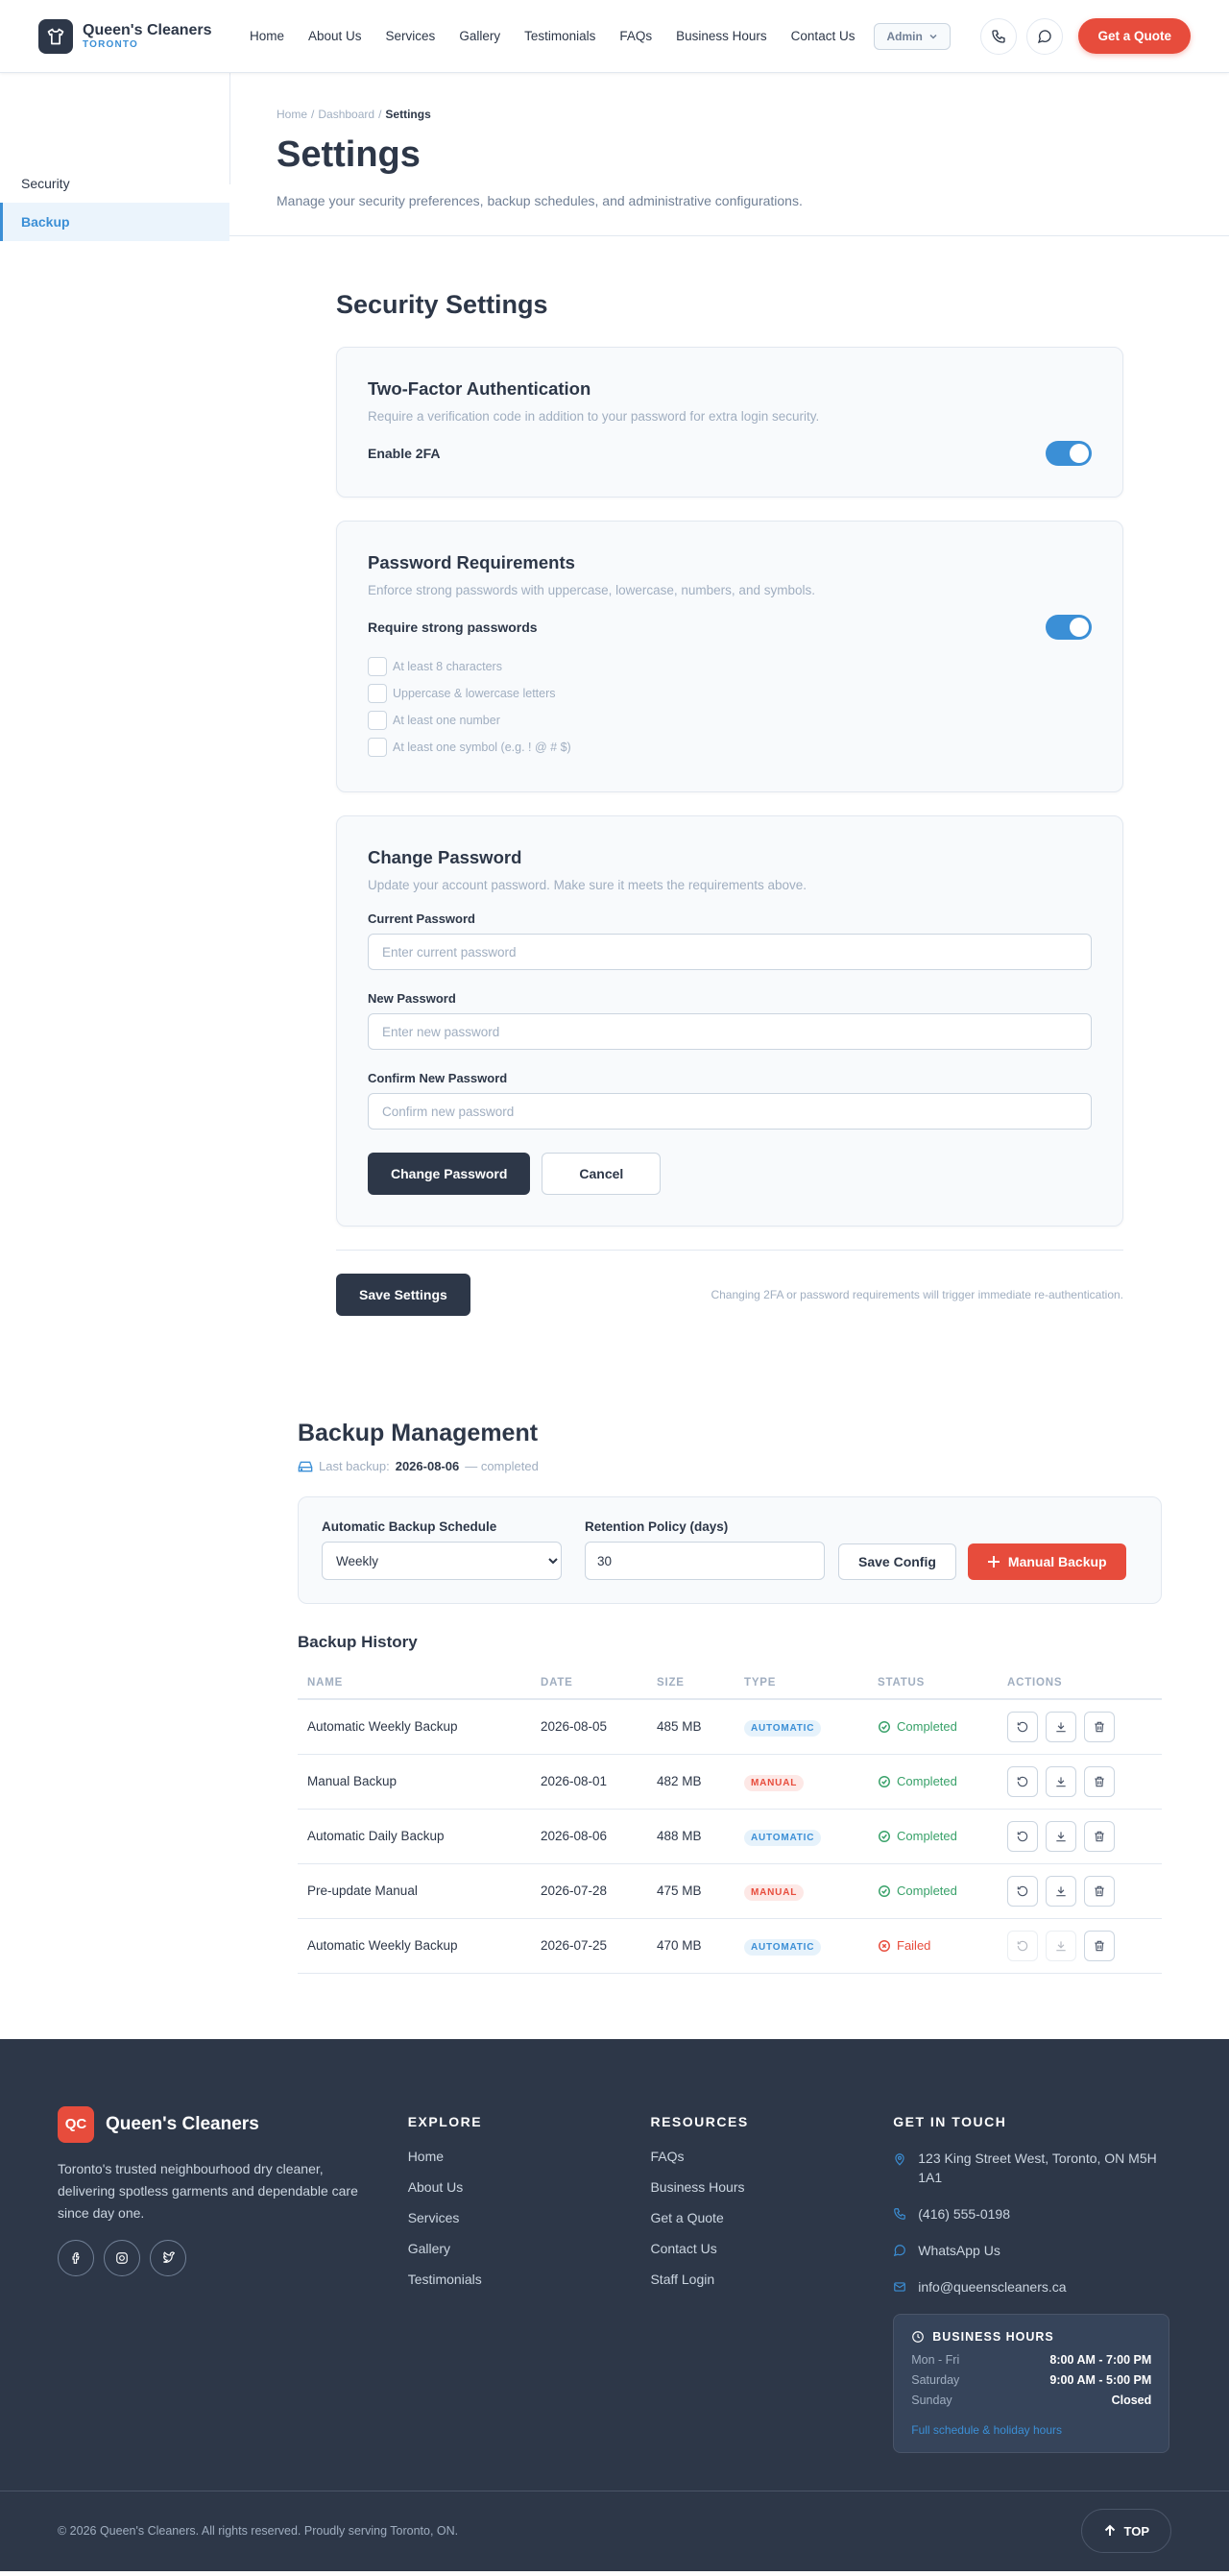  Describe the element at coordinates (884, 1945) in the screenshot. I see `x-circle-icon` at that location.